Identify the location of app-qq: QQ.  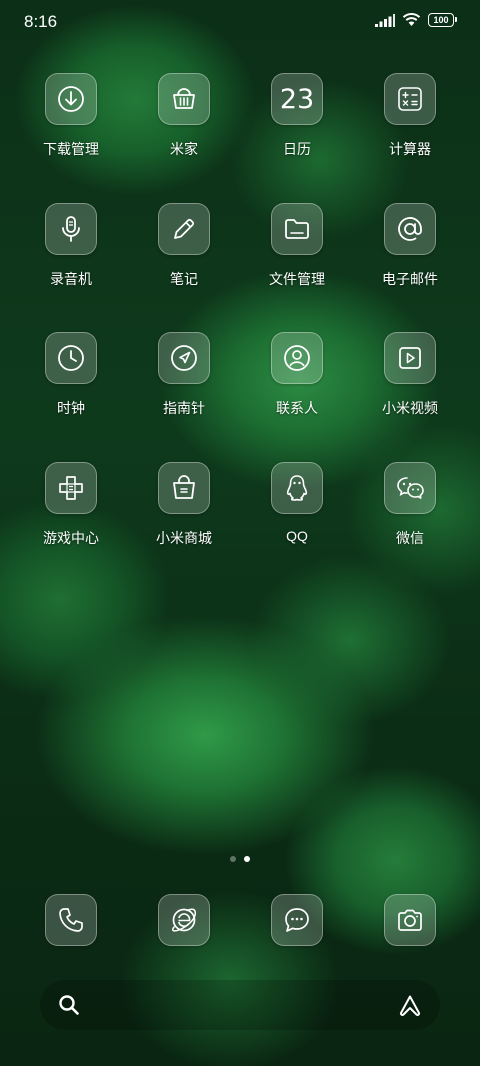
(297, 517).